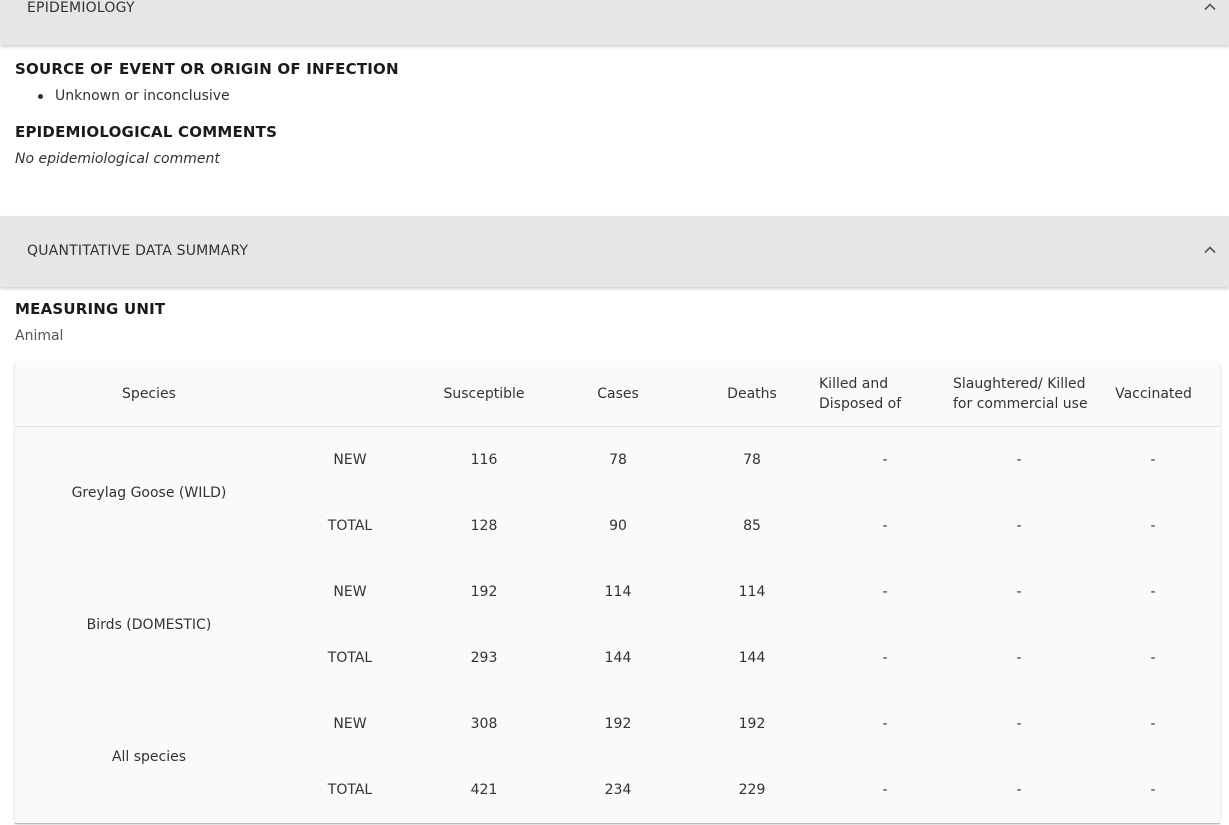 The width and height of the screenshot is (1229, 825). What do you see at coordinates (1153, 394) in the screenshot?
I see `column-header-vaccinated: Vaccinated` at bounding box center [1153, 394].